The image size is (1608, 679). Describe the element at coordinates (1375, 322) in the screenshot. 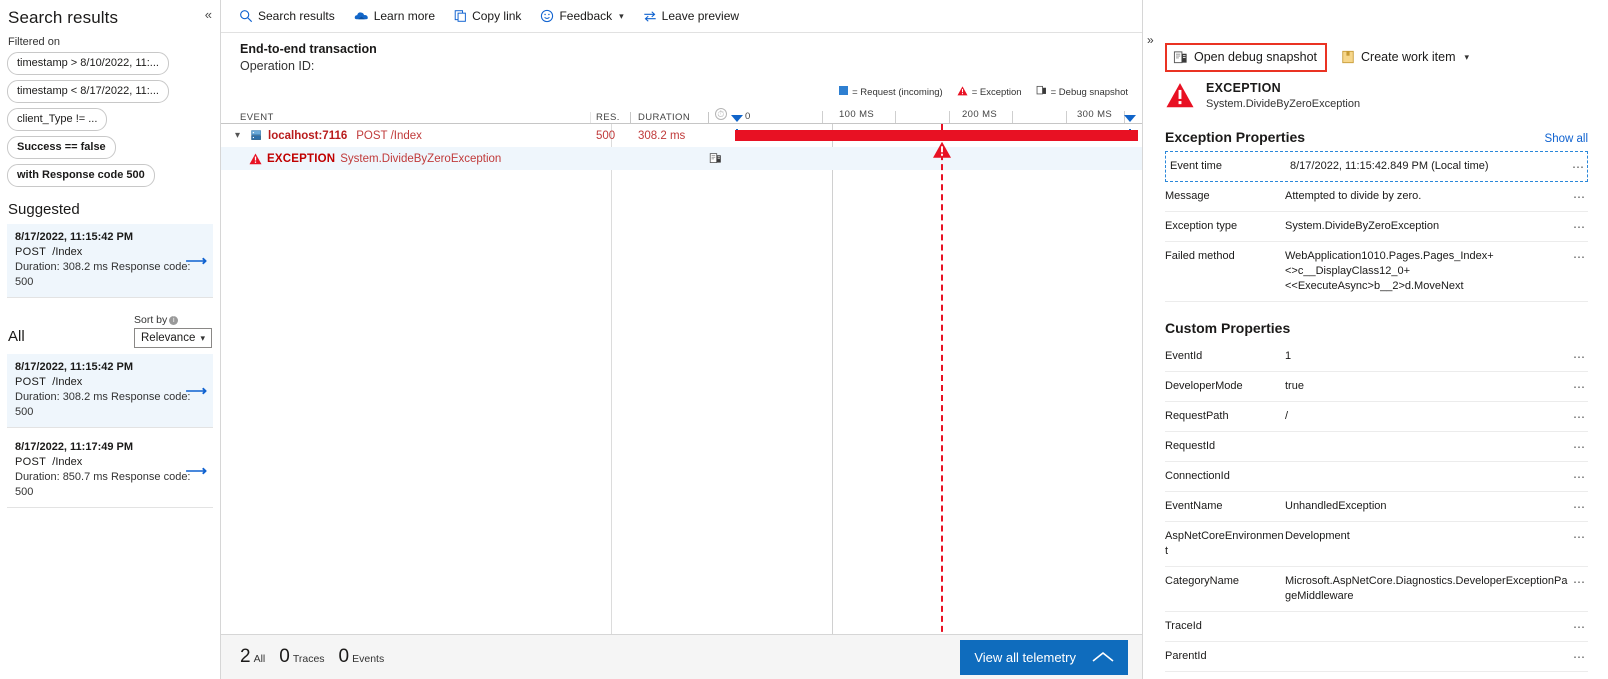

I see `custom-properties-header: Custom Properties` at that location.